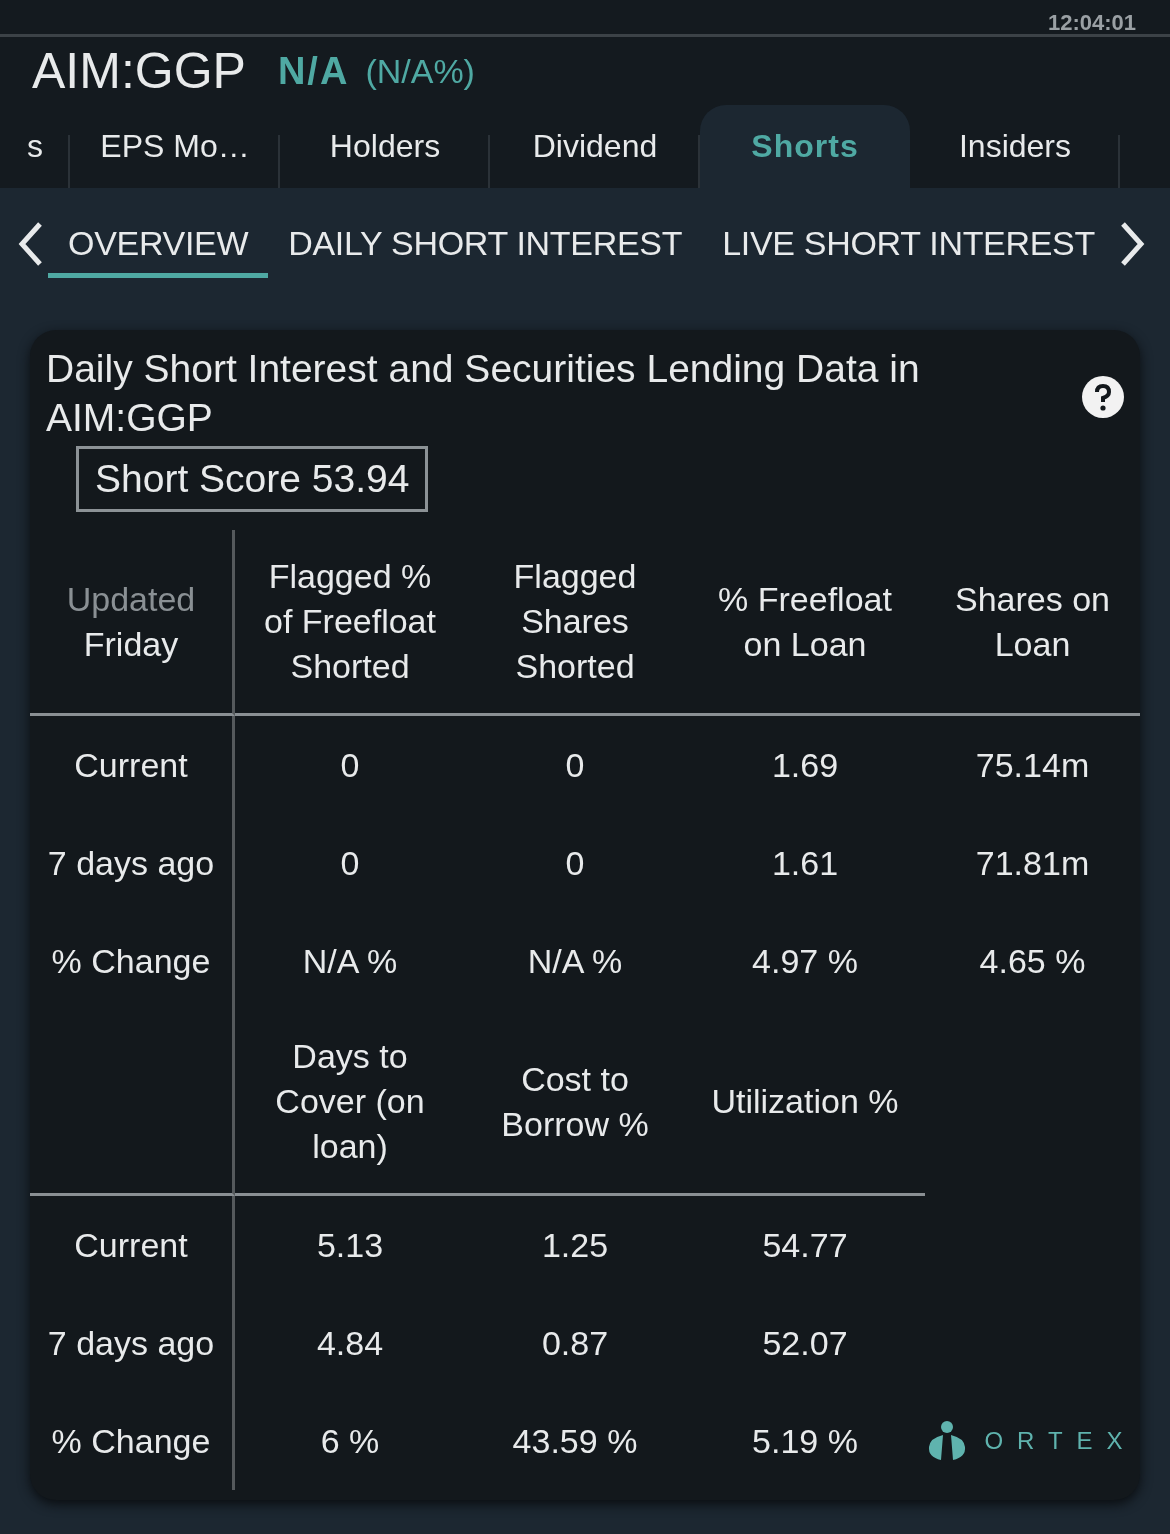 The image size is (1170, 1534). Describe the element at coordinates (805, 1101) in the screenshot. I see `column-header: Utilization %` at that location.